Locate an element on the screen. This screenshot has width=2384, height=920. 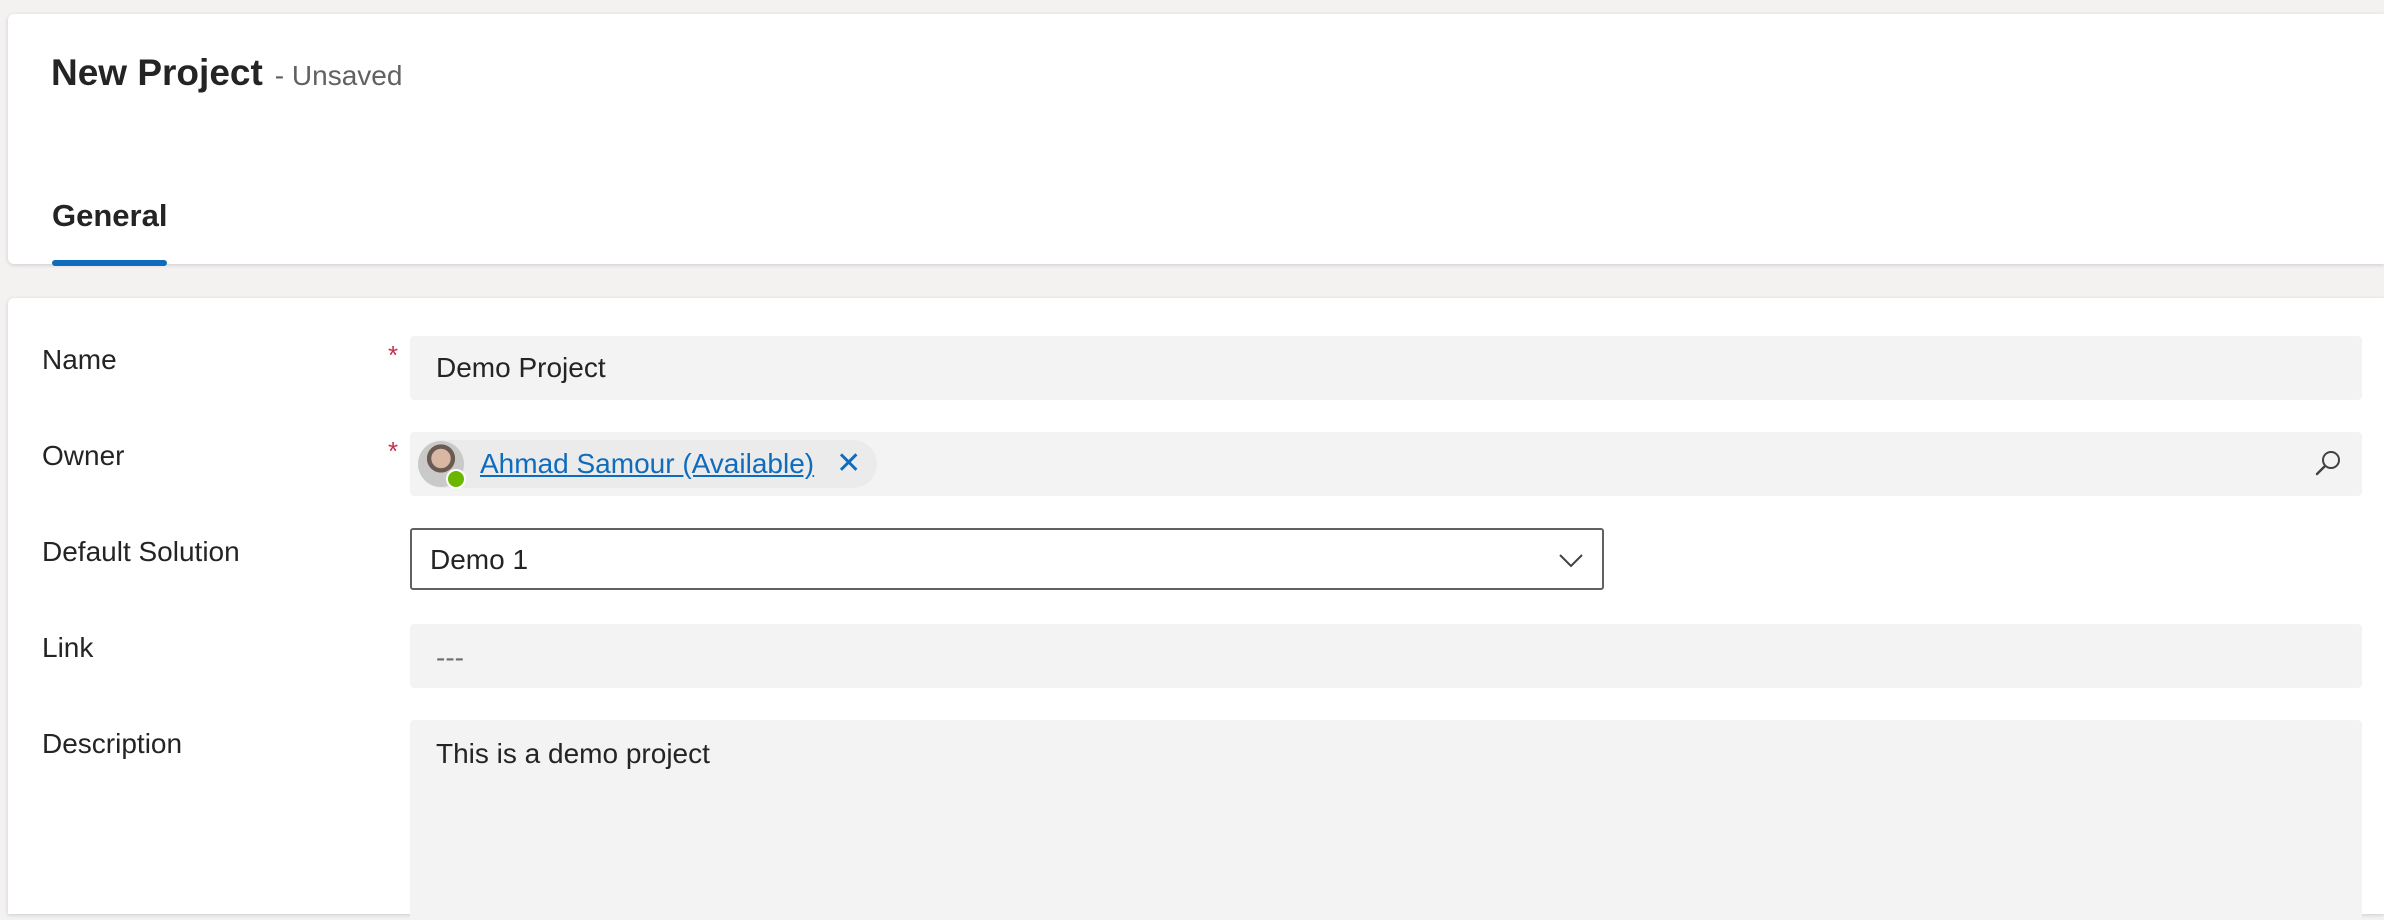
owner-chip: Ahmad Samour (Available) ✕ is located at coordinates (648, 464).